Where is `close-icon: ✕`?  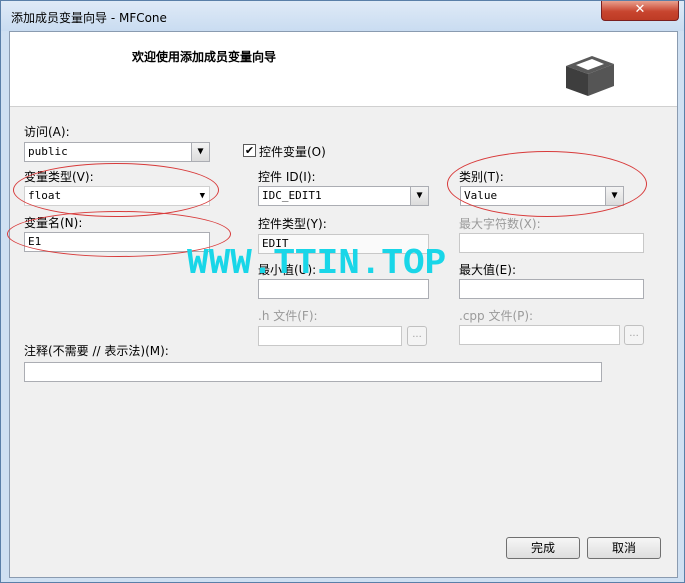 close-icon: ✕ is located at coordinates (640, 9).